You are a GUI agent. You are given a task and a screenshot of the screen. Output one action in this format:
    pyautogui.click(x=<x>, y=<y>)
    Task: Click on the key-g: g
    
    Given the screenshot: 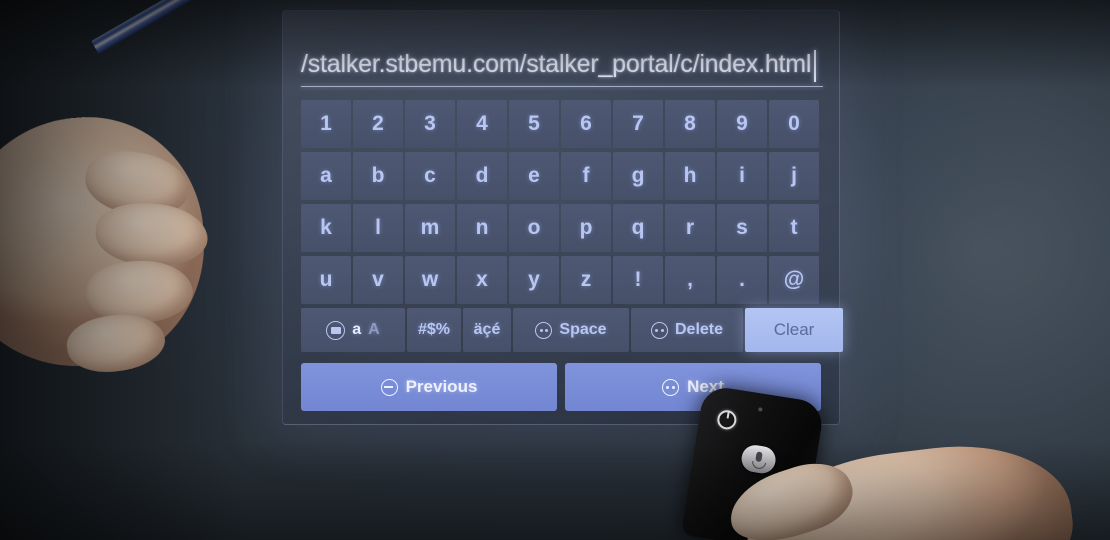 What is the action you would take?
    pyautogui.click(x=638, y=176)
    